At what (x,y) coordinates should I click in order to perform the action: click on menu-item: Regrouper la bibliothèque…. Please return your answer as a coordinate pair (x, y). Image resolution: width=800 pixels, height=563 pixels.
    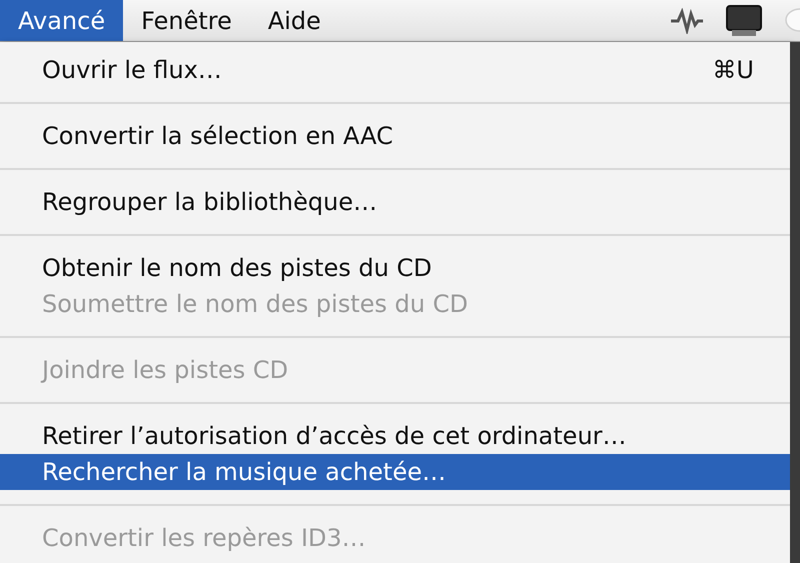
    Looking at the image, I should click on (395, 202).